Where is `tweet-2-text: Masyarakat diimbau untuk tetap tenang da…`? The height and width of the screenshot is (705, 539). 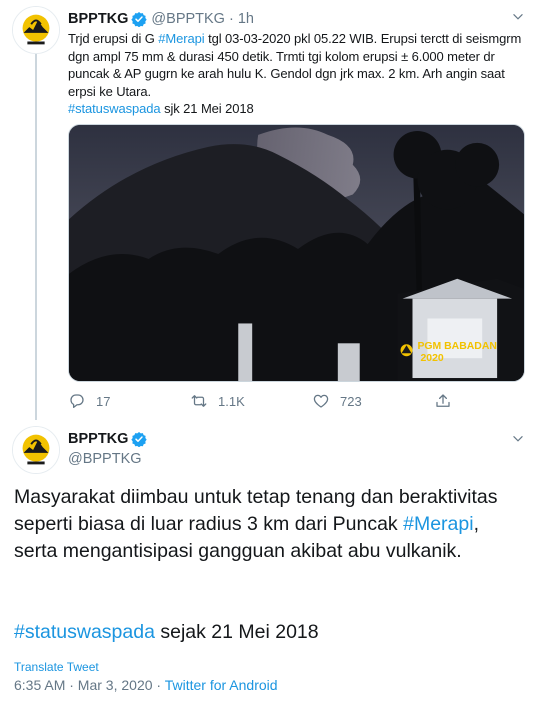 tweet-2-text: Masyarakat diimbau untuk tetap tenang da… is located at coordinates (270, 524).